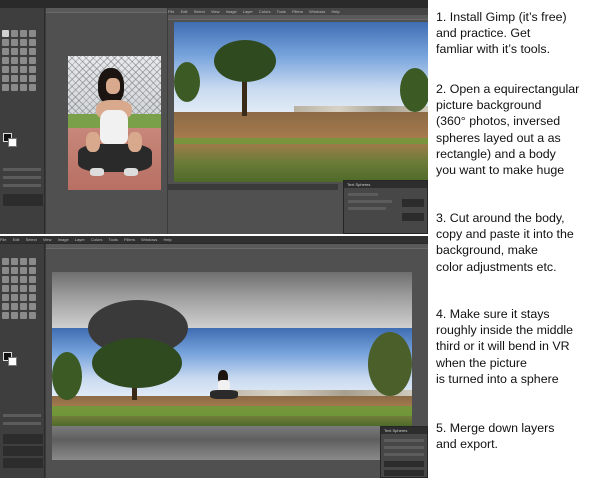 This screenshot has width=590, height=478. I want to click on dialog-row, so click(367, 208).